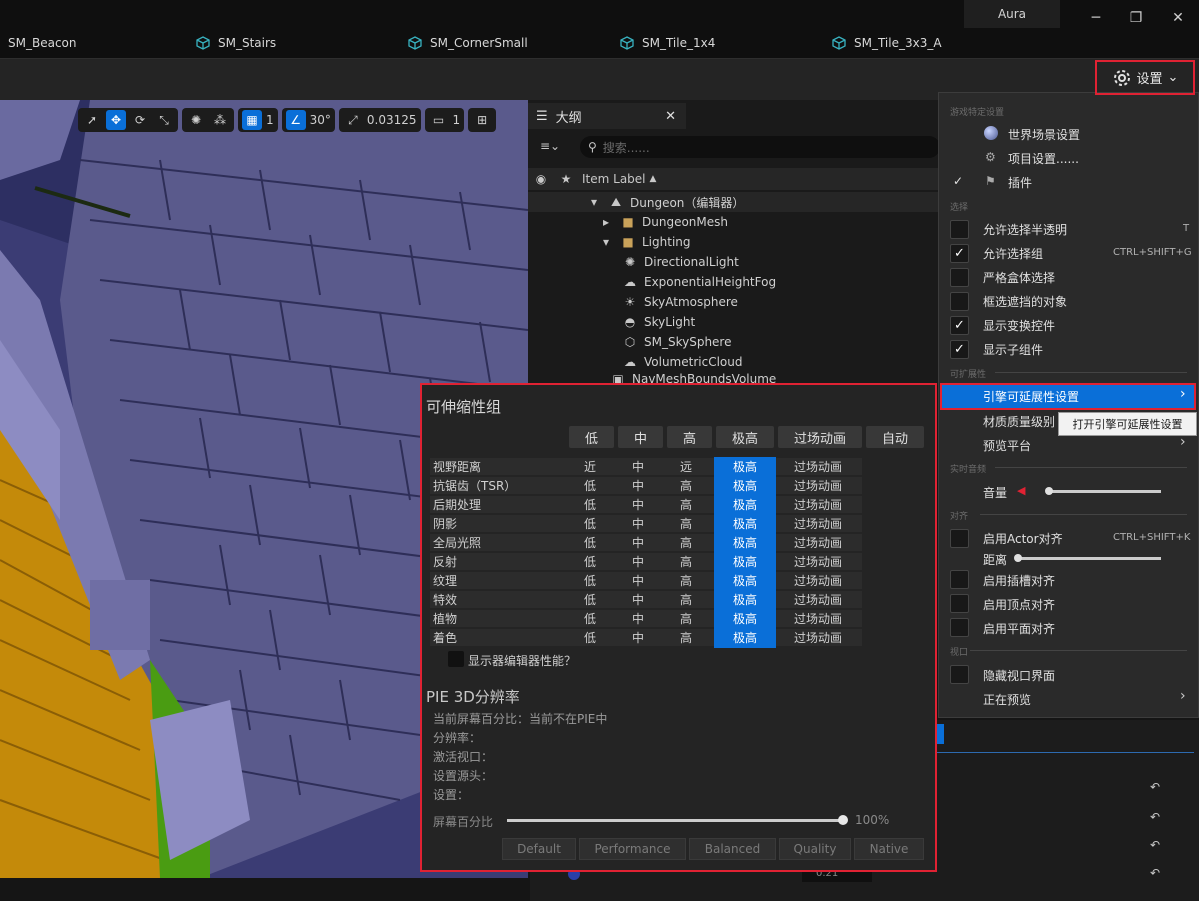  I want to click on snap-distance-slider, so click(1088, 558).